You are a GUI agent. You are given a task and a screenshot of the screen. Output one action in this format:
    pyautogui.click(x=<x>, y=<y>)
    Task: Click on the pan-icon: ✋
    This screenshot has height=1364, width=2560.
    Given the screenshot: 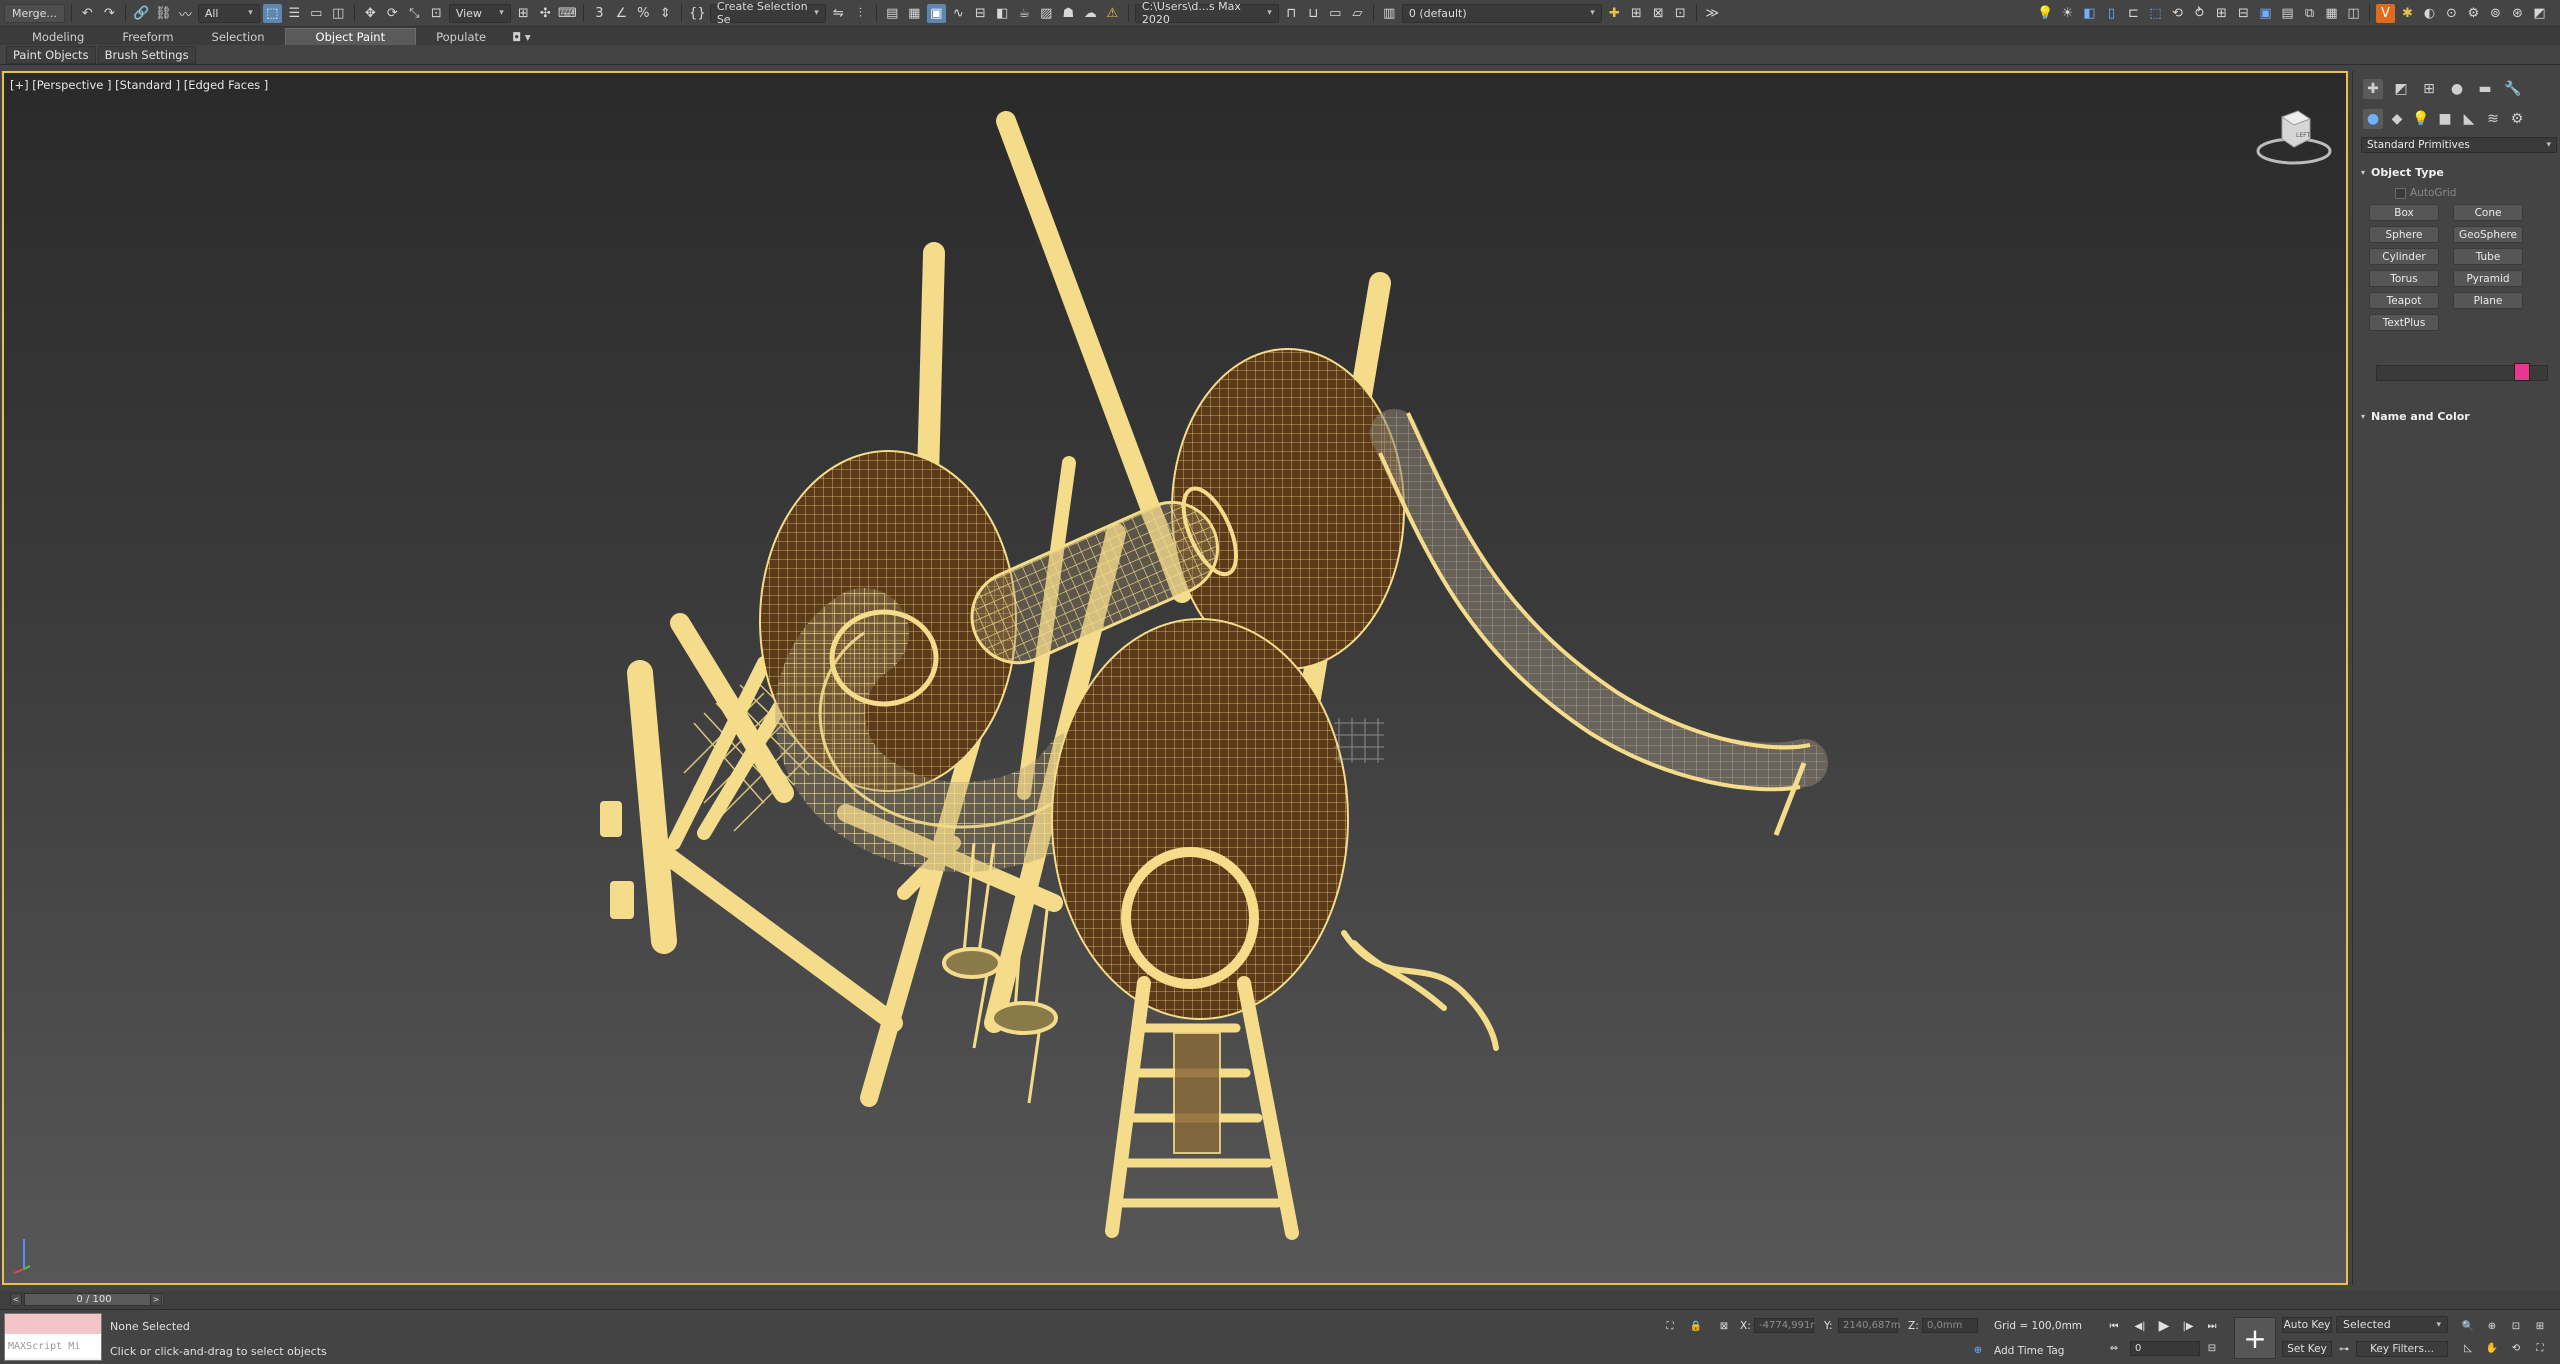 What is the action you would take?
    pyautogui.click(x=2492, y=1348)
    